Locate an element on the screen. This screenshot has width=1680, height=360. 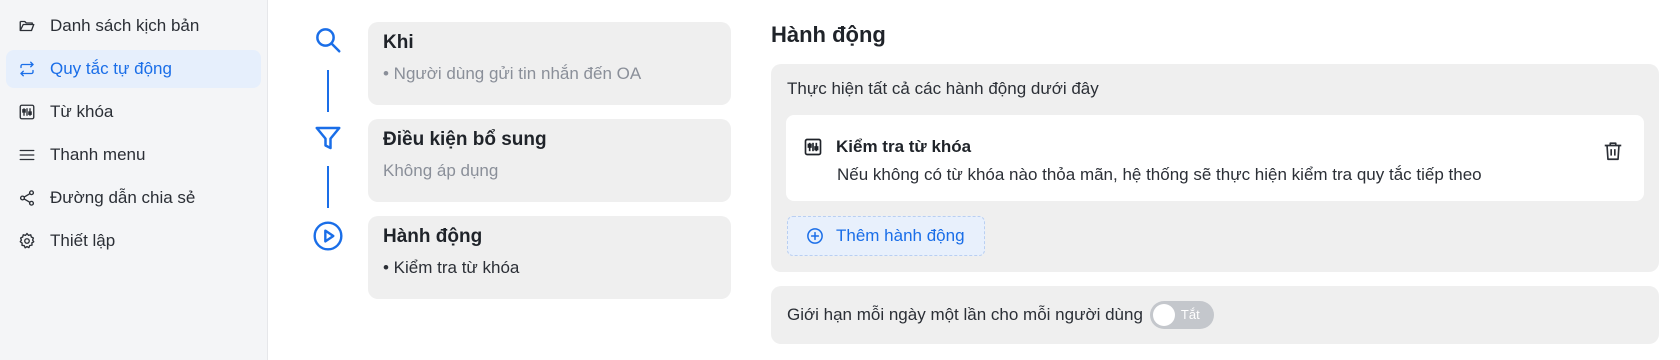
step-subtitle: • Kiểm tra từ khóa is located at coordinates (451, 267).